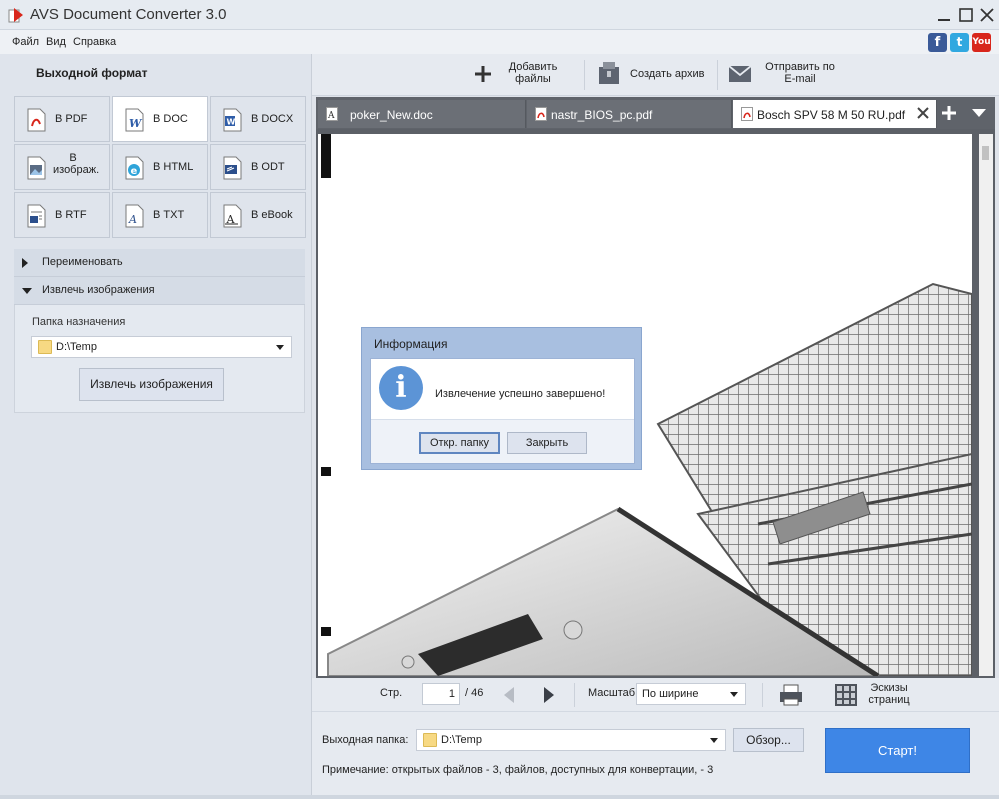 This screenshot has height=799, width=999. I want to click on format-image-button: В изображ., so click(62, 167).